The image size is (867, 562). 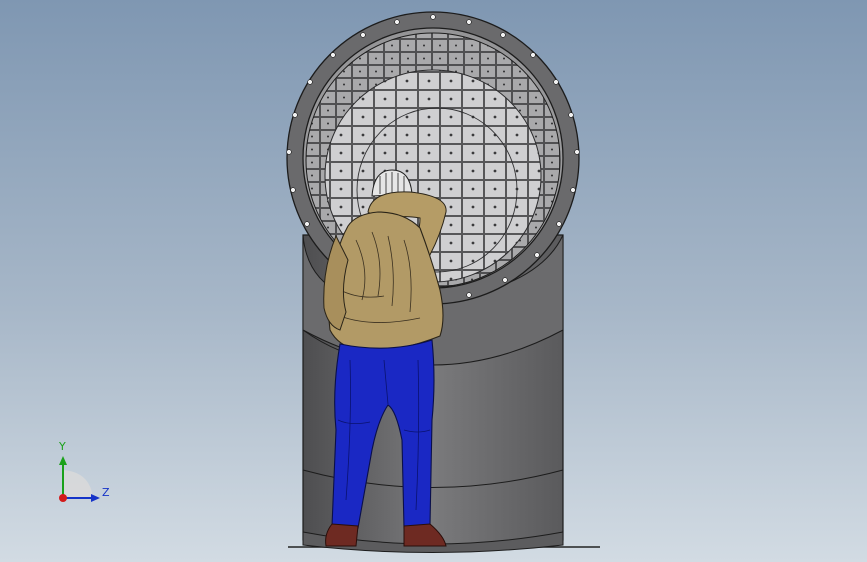 What do you see at coordinates (342, 535) in the screenshot?
I see `worker-left-boot` at bounding box center [342, 535].